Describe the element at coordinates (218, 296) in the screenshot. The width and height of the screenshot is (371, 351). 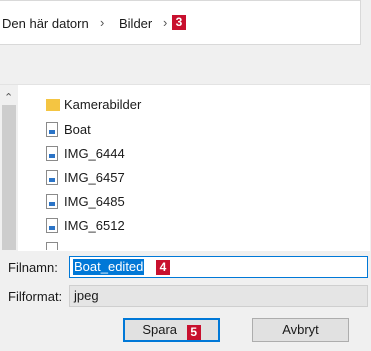
I see `filetype-select: jpeg` at that location.